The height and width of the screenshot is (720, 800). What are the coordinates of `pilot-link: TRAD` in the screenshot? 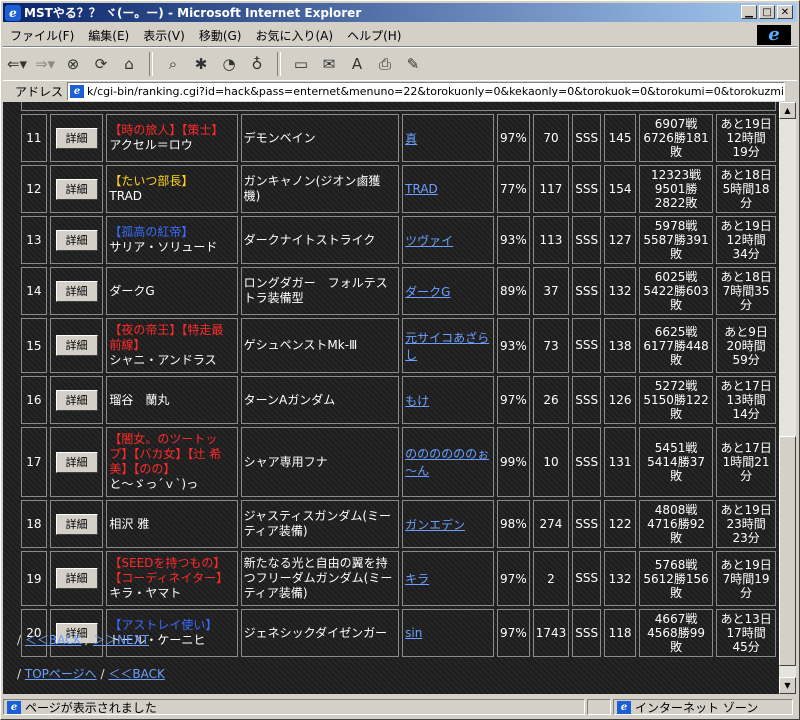 It's located at (421, 189).